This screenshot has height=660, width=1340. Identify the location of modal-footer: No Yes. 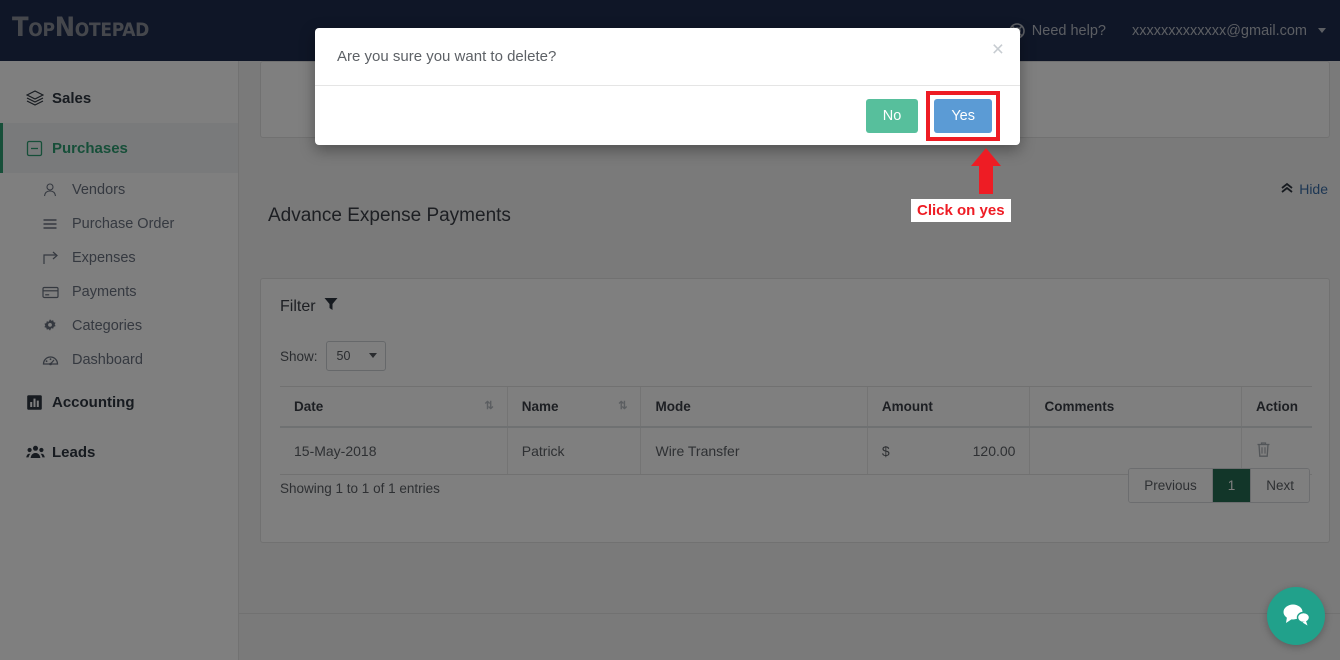
(667, 115).